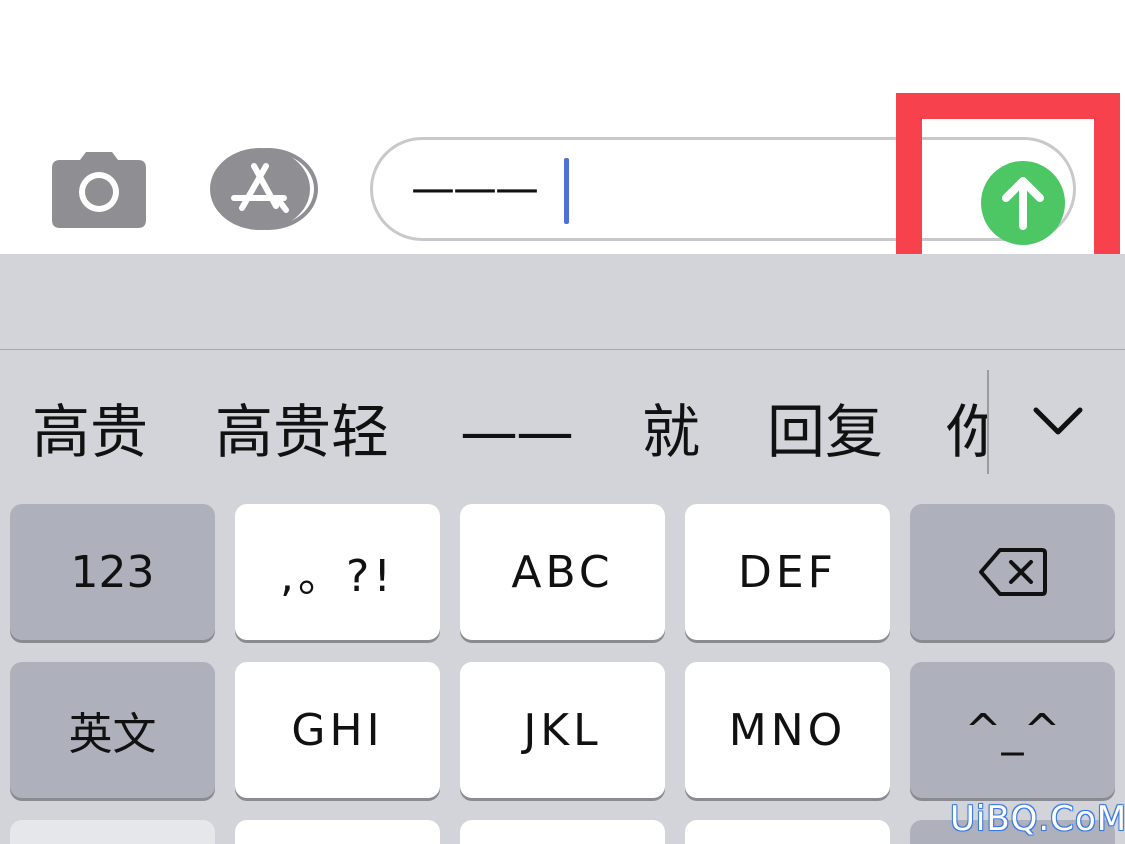  I want to click on key-label: ^_^, so click(1012, 730).